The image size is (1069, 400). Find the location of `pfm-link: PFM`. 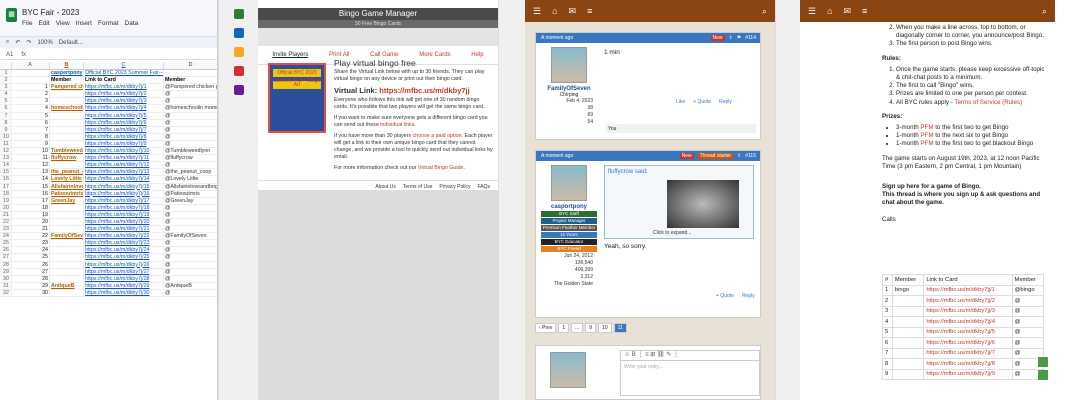

pfm-link: PFM is located at coordinates (926, 135).